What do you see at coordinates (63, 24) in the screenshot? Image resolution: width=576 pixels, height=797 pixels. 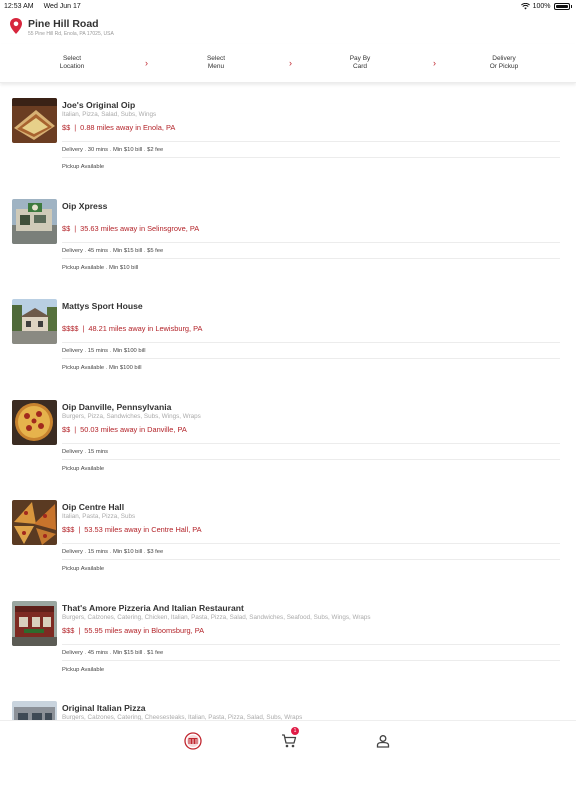 I see `address-title: Pine Hill Road` at bounding box center [63, 24].